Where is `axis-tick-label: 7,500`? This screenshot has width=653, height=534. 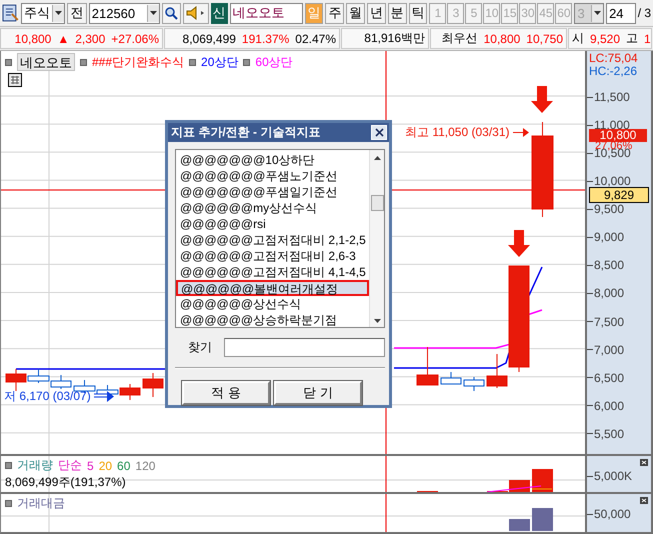
axis-tick-label: 7,500 is located at coordinates (605, 322).